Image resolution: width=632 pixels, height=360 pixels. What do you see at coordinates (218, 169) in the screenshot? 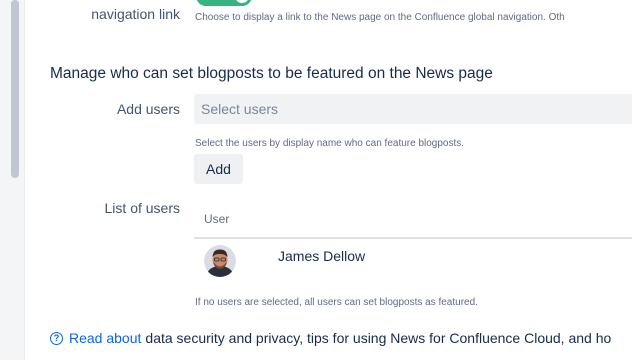
I see `add-user-button: Add` at bounding box center [218, 169].